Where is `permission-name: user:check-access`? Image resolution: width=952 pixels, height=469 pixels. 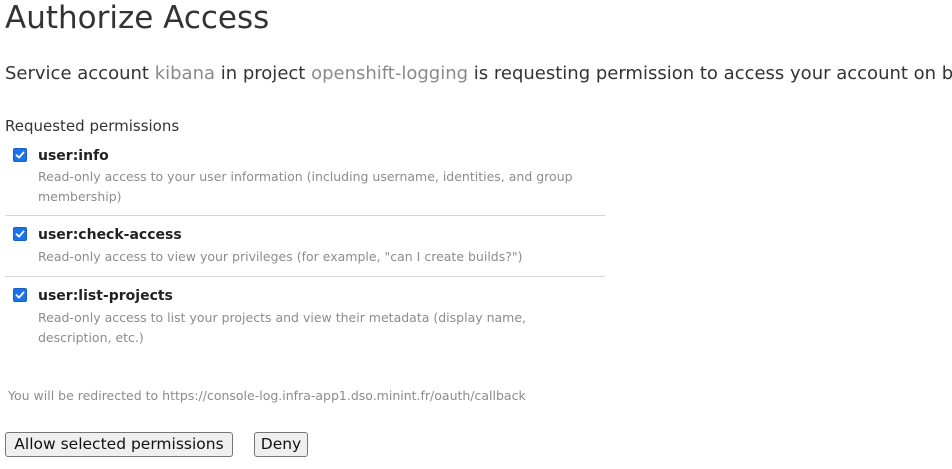
permission-name: user:check-access is located at coordinates (110, 235).